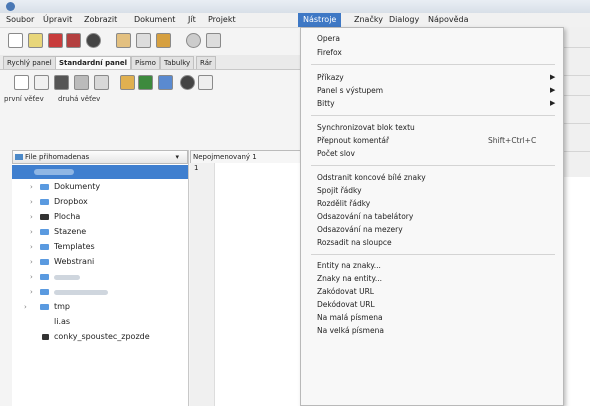 The image size is (590, 406). What do you see at coordinates (354, 242) in the screenshot?
I see `menu-item-rozsadit-sloupce: Rozsadit na sloupce` at bounding box center [354, 242].